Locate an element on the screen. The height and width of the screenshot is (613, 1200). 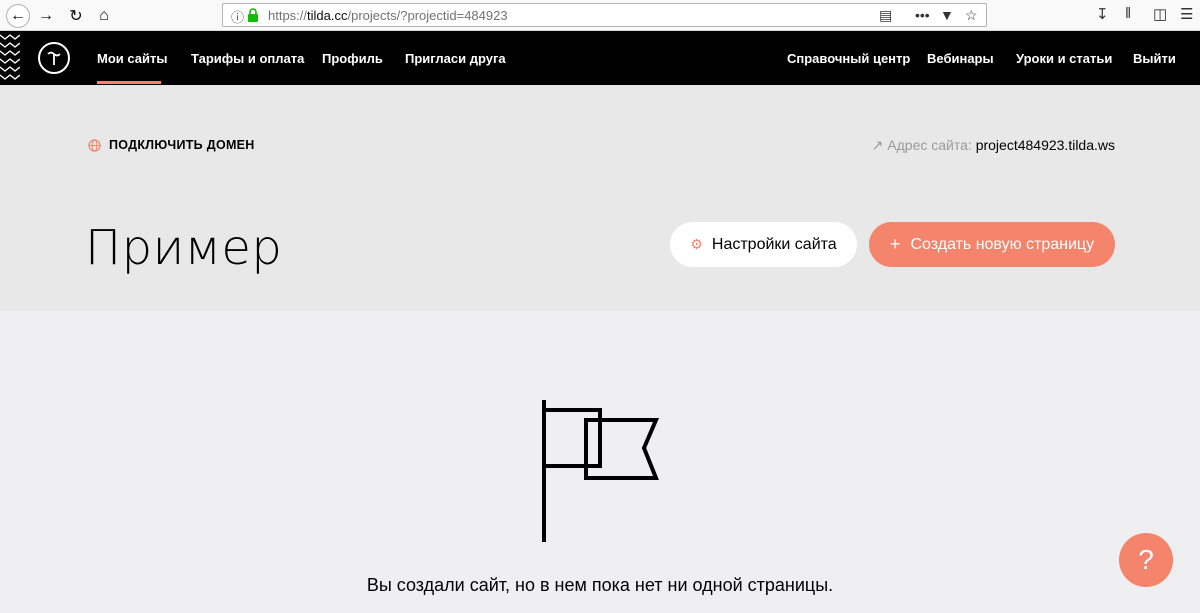
connect-domain-label: ПОДКЛЮЧИТЬ ДОМЕН is located at coordinates (182, 145).